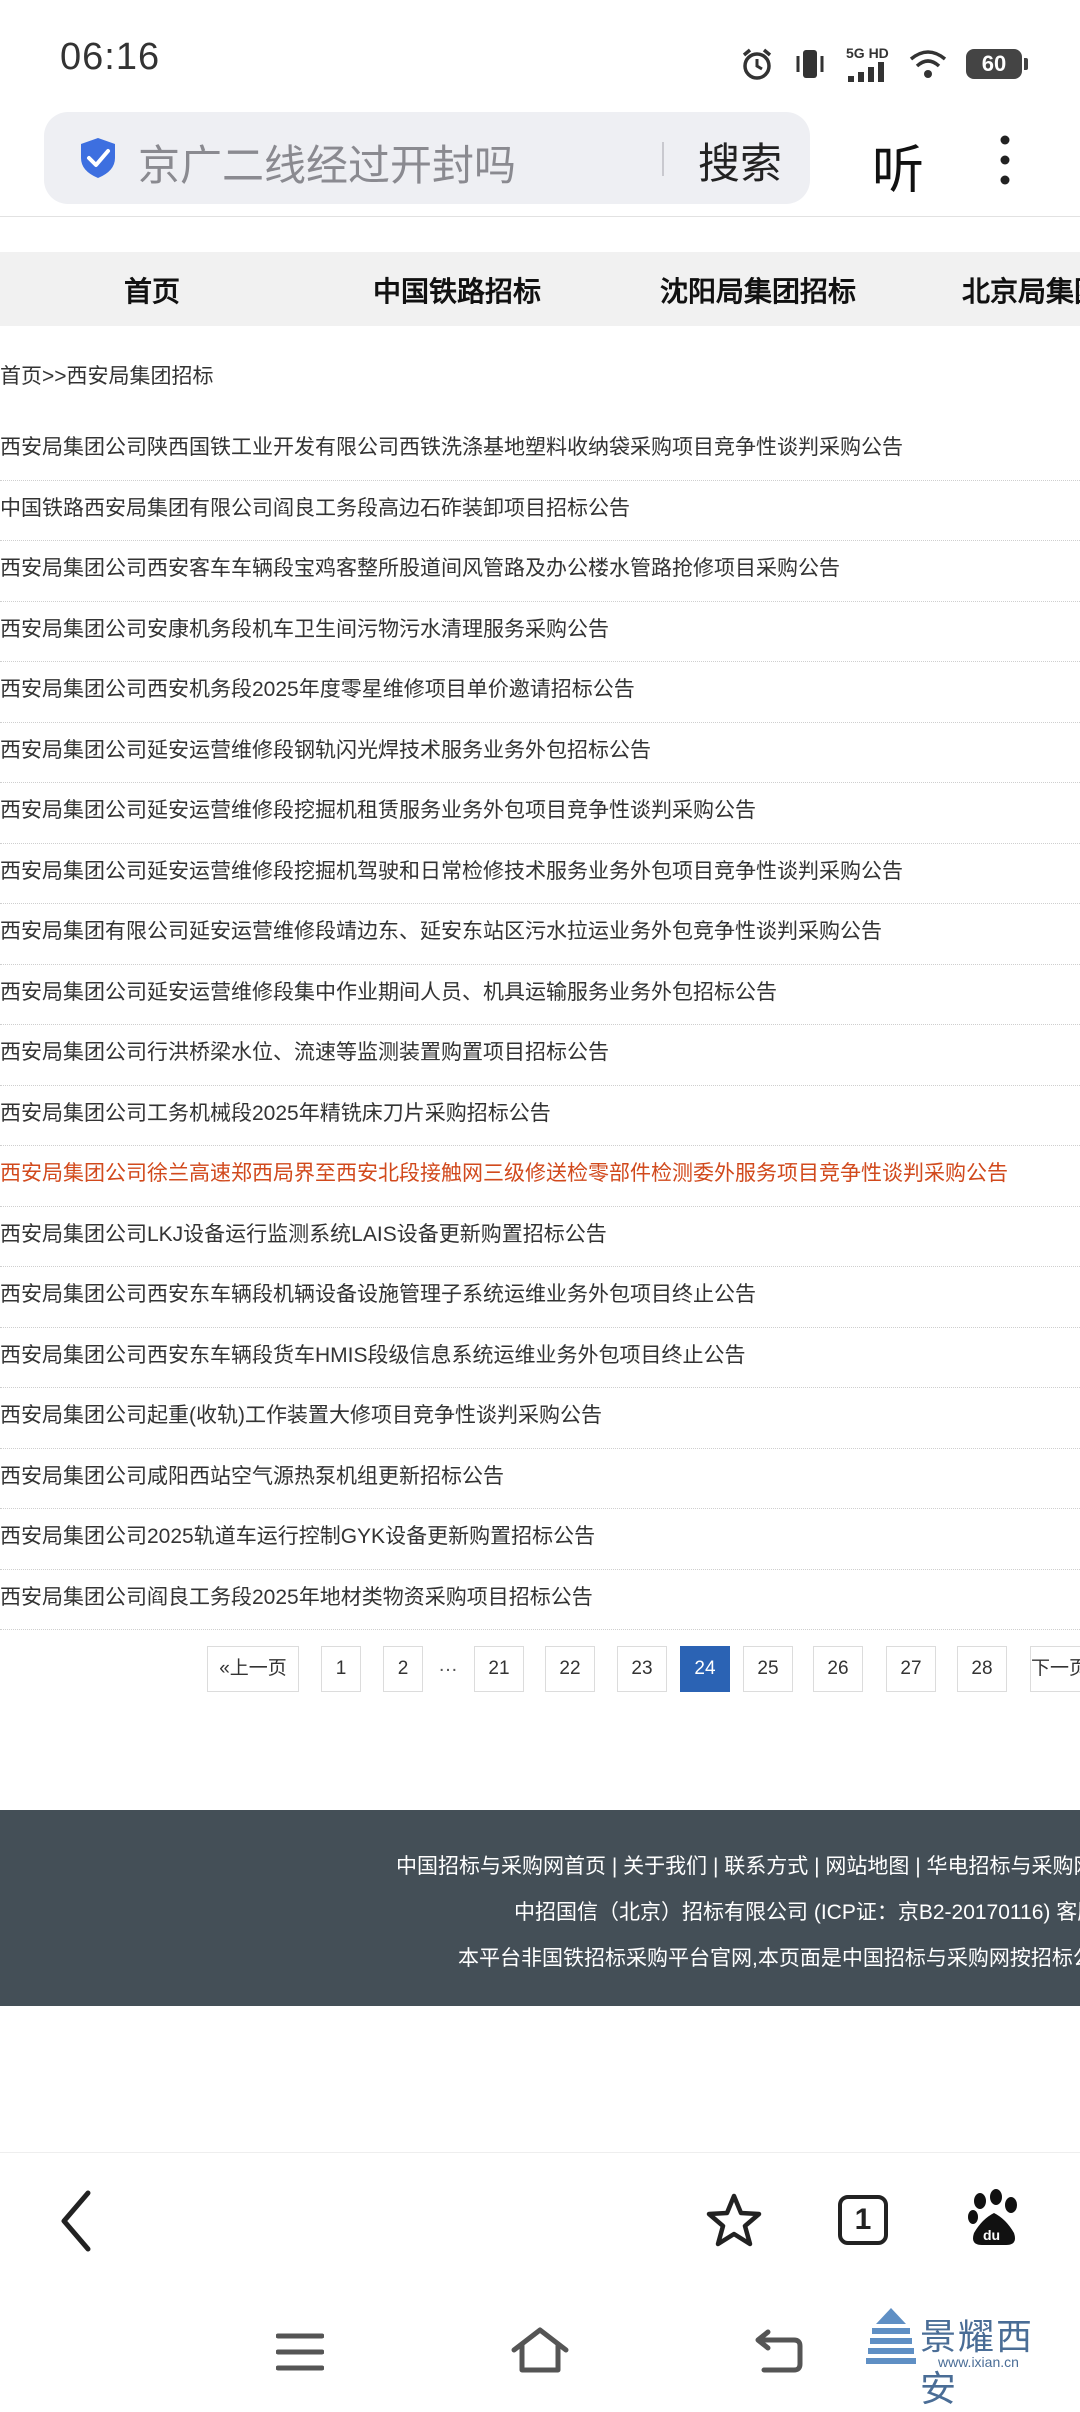 The width and height of the screenshot is (1080, 2412). Describe the element at coordinates (540, 1479) in the screenshot. I see `list-item: 西安局集团公司咸阳西站空气源热泵机组更新招标公告` at that location.